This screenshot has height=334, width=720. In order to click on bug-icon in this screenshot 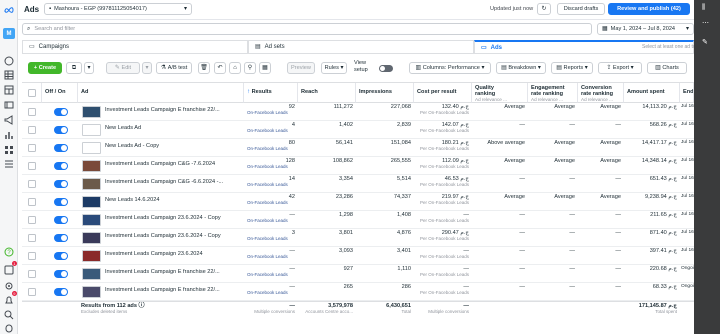, I will do `click(9, 327)`.